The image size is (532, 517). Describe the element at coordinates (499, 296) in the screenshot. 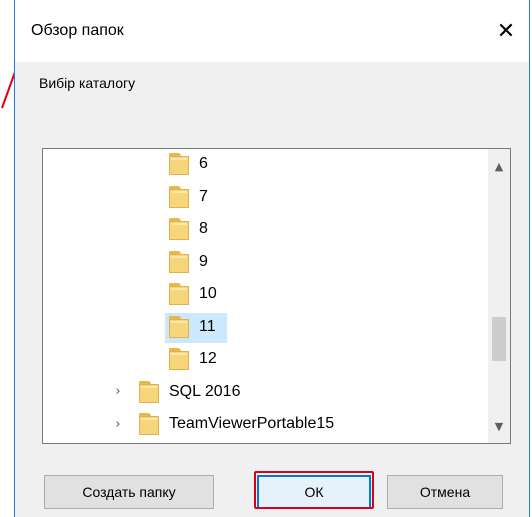

I see `vertical-scrollbar: ▲ ▼` at that location.